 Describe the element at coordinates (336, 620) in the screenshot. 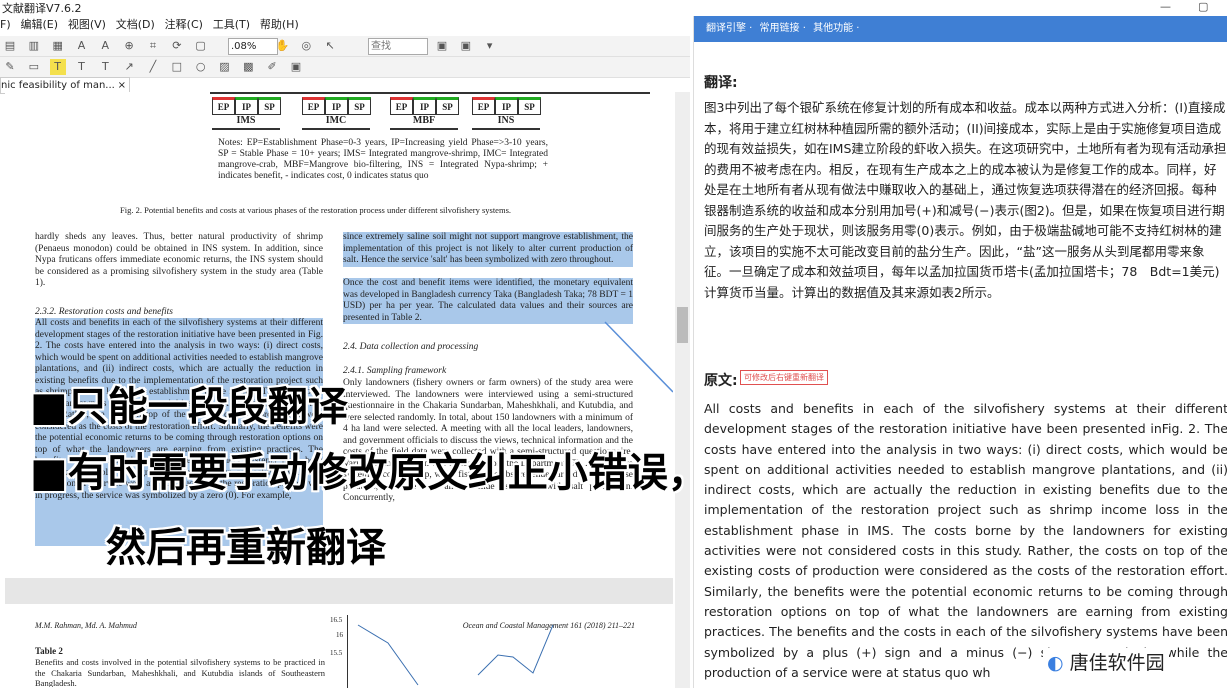

I see `tick-label: 16.5` at that location.